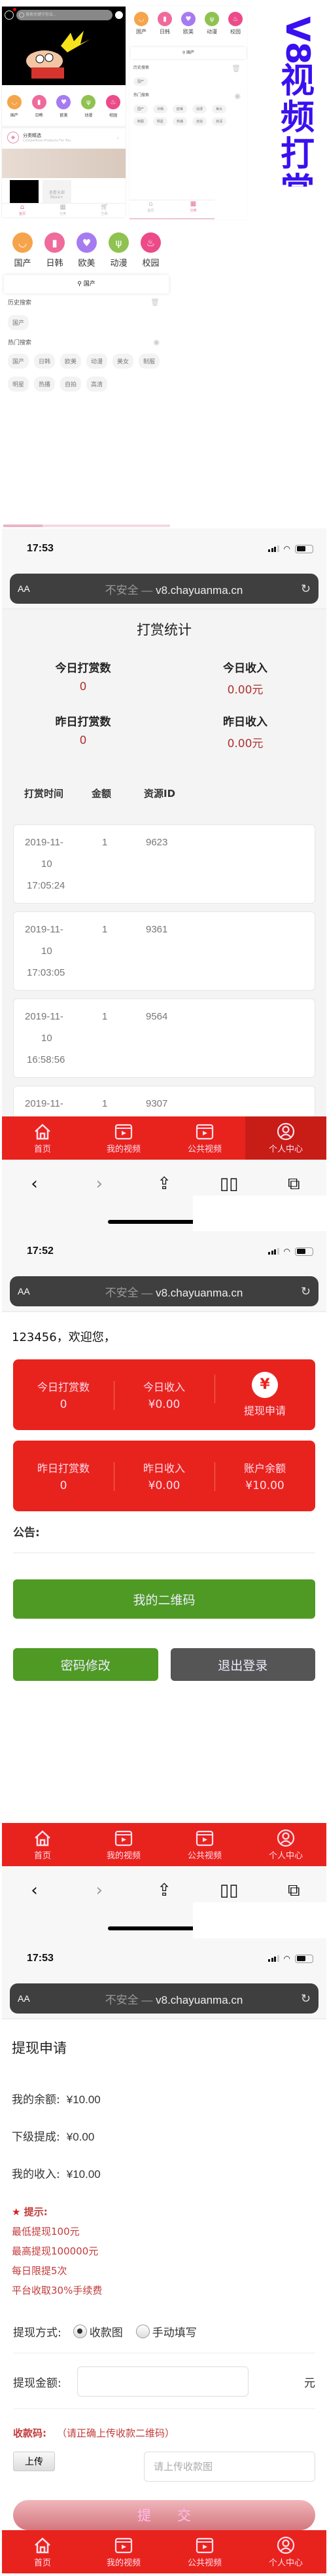 The image size is (327, 2576). I want to click on radio-qr-image, so click(80, 2331).